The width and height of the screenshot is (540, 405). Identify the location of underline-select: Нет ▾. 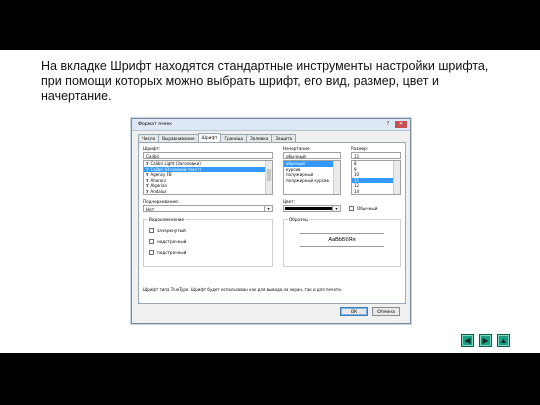
(208, 208).